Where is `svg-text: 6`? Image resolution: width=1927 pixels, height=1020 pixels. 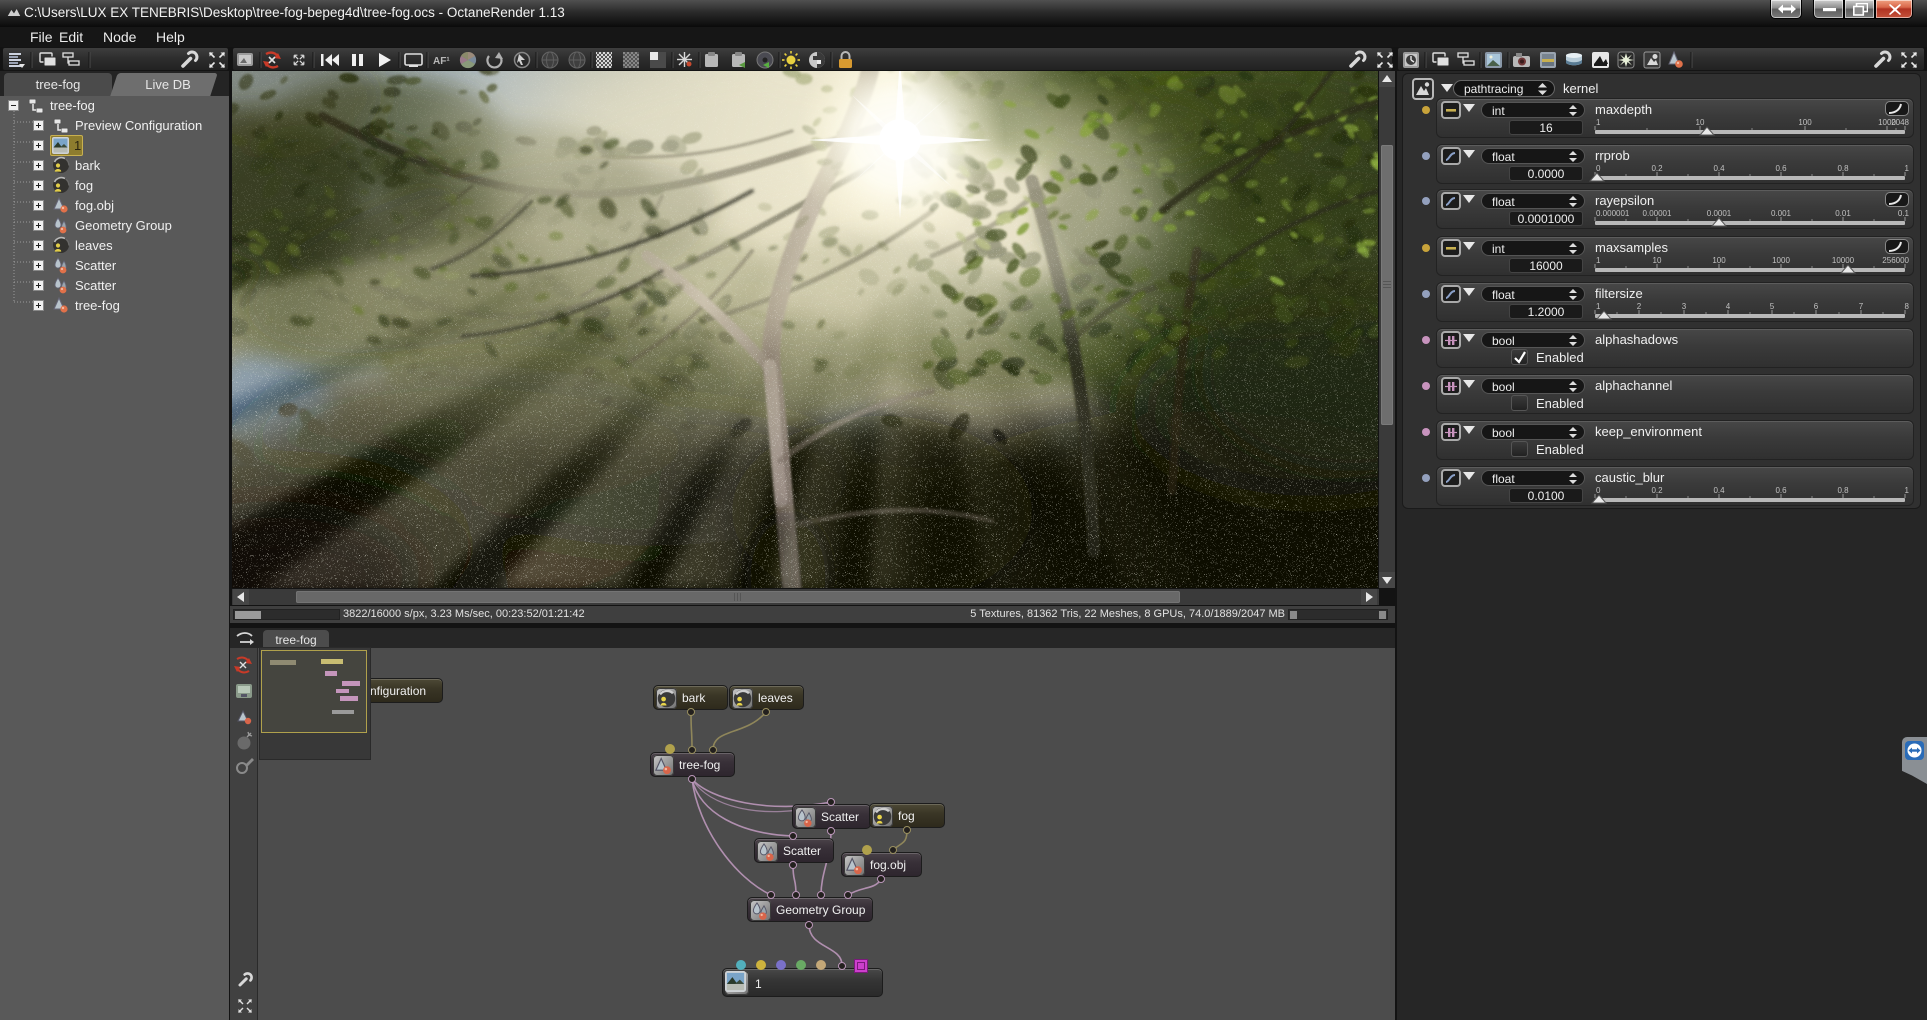
svg-text: 6 is located at coordinates (1816, 306).